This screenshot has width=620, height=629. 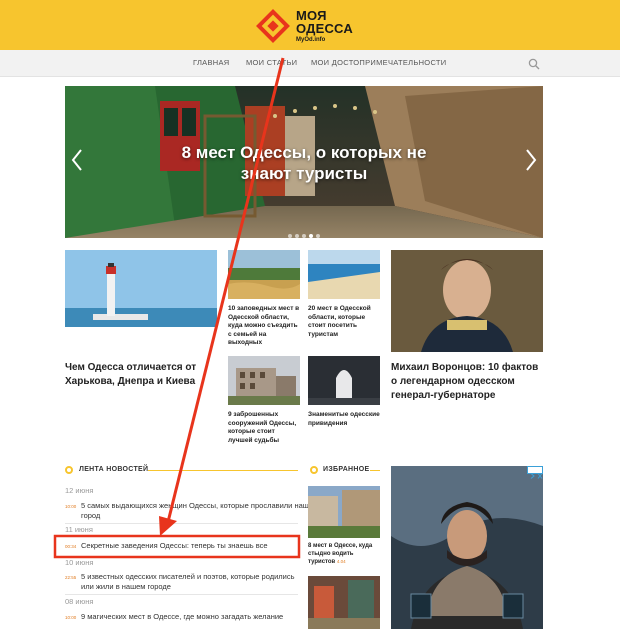 What do you see at coordinates (264, 380) in the screenshot?
I see `abandoned-image` at bounding box center [264, 380].